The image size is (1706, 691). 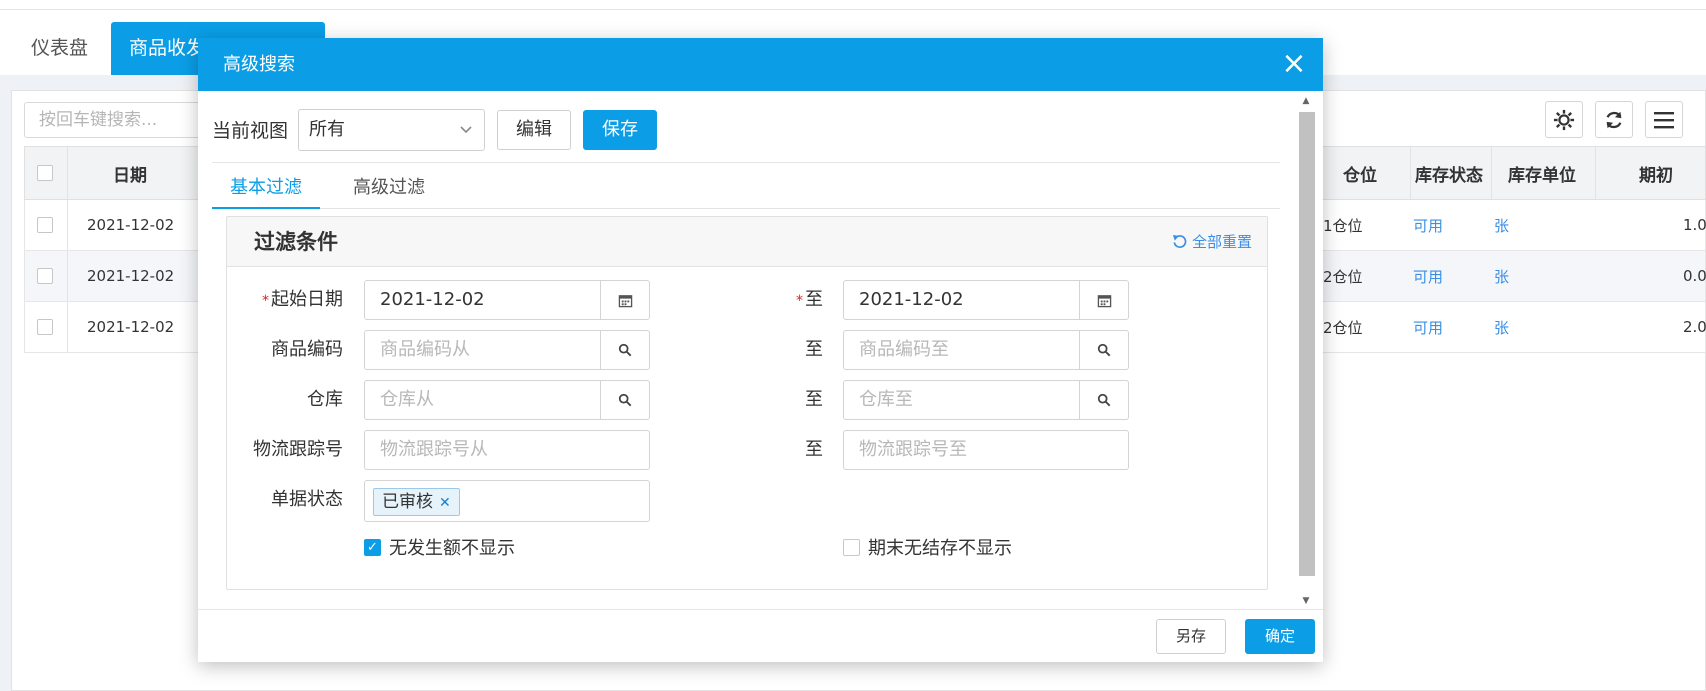 I want to click on dialog-title: 高级搜索, so click(x=259, y=64).